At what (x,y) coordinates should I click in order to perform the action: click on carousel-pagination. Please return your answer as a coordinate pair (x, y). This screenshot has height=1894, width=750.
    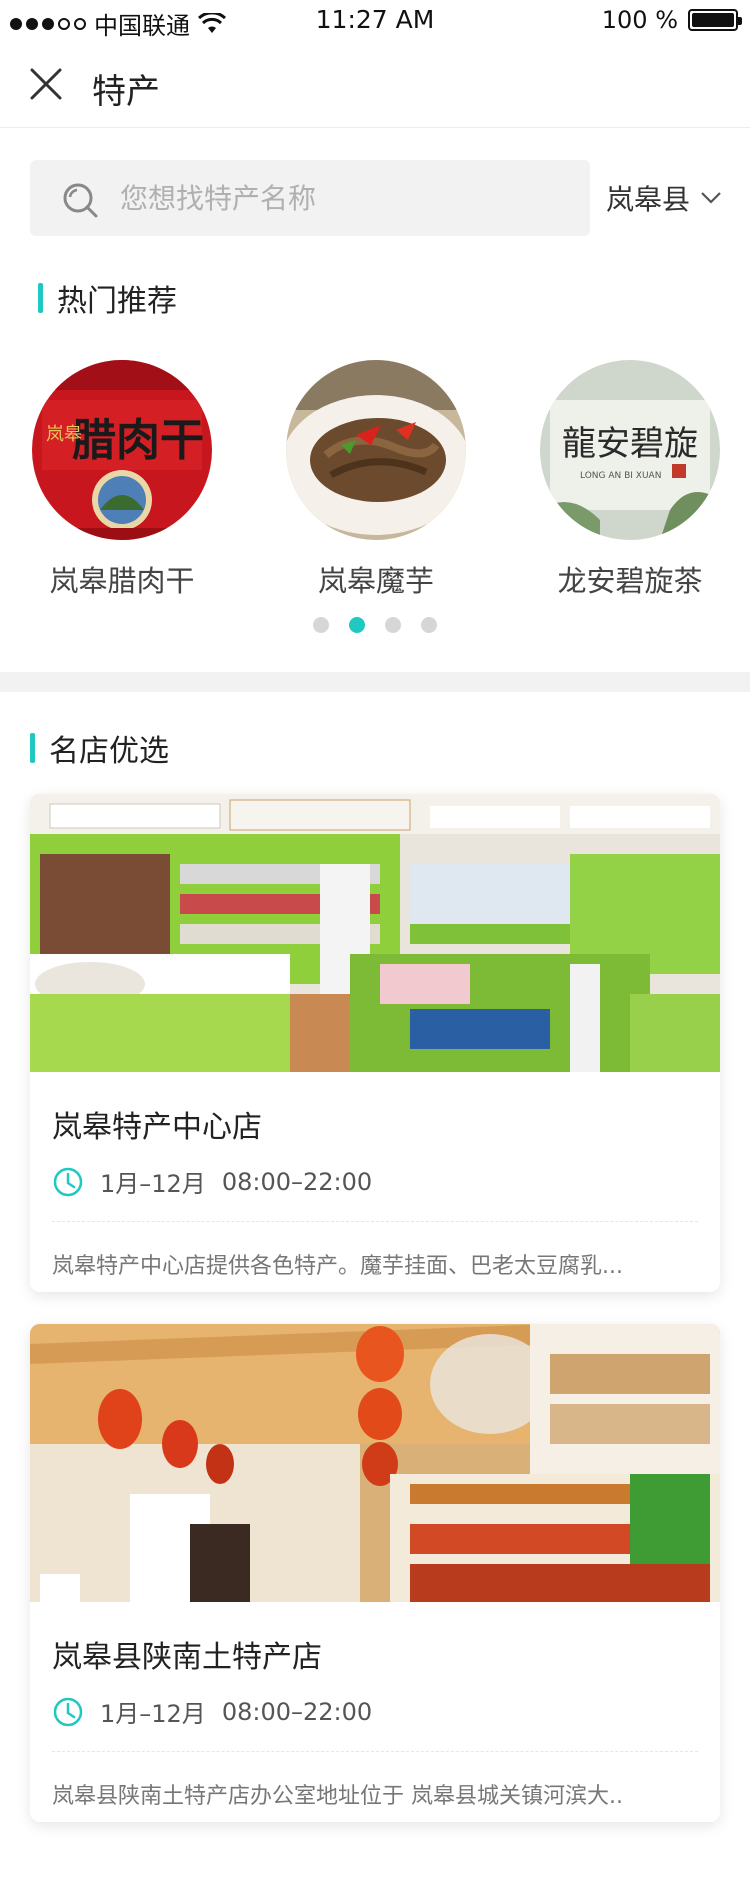
    Looking at the image, I should click on (375, 625).